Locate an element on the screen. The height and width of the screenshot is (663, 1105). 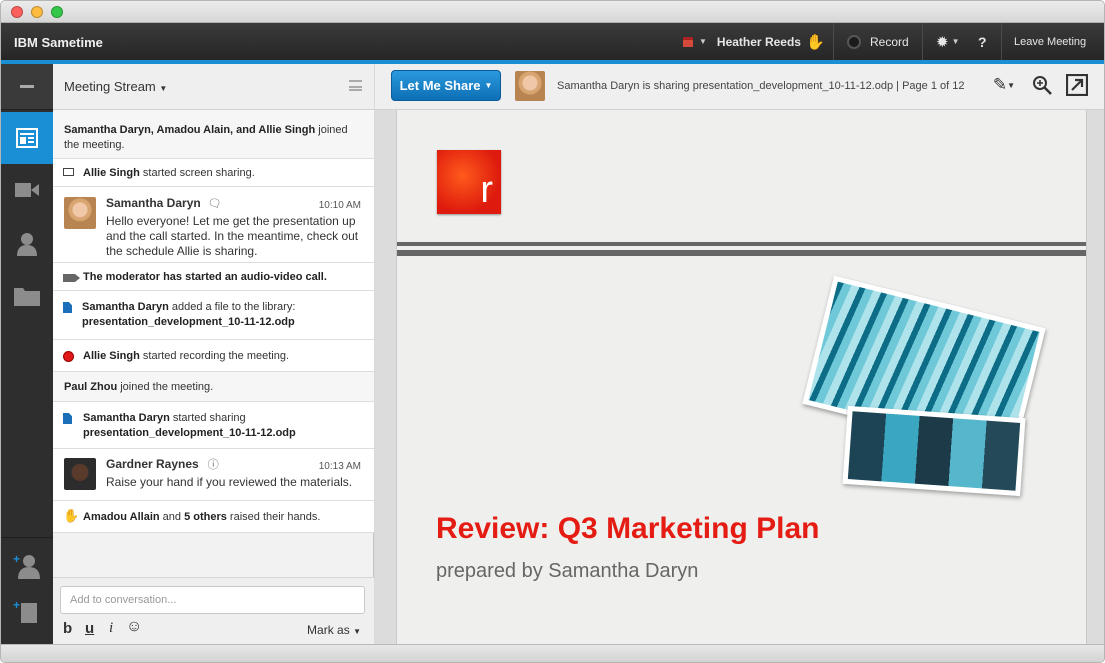
chat-author: Samantha Daryn is located at coordinates (153, 203).